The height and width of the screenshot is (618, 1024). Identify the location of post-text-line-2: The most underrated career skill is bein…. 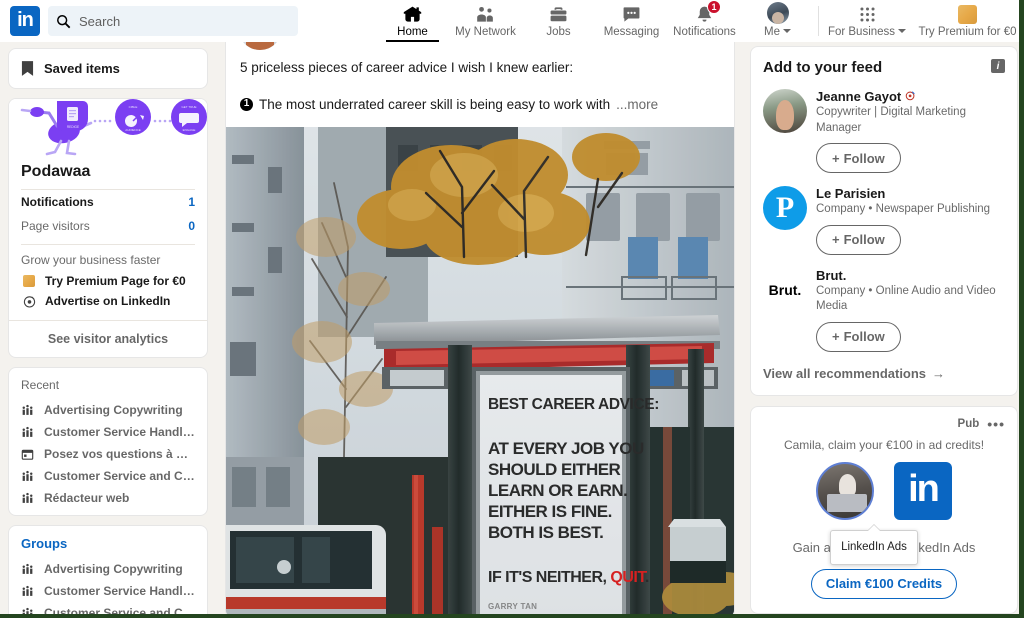
(435, 104).